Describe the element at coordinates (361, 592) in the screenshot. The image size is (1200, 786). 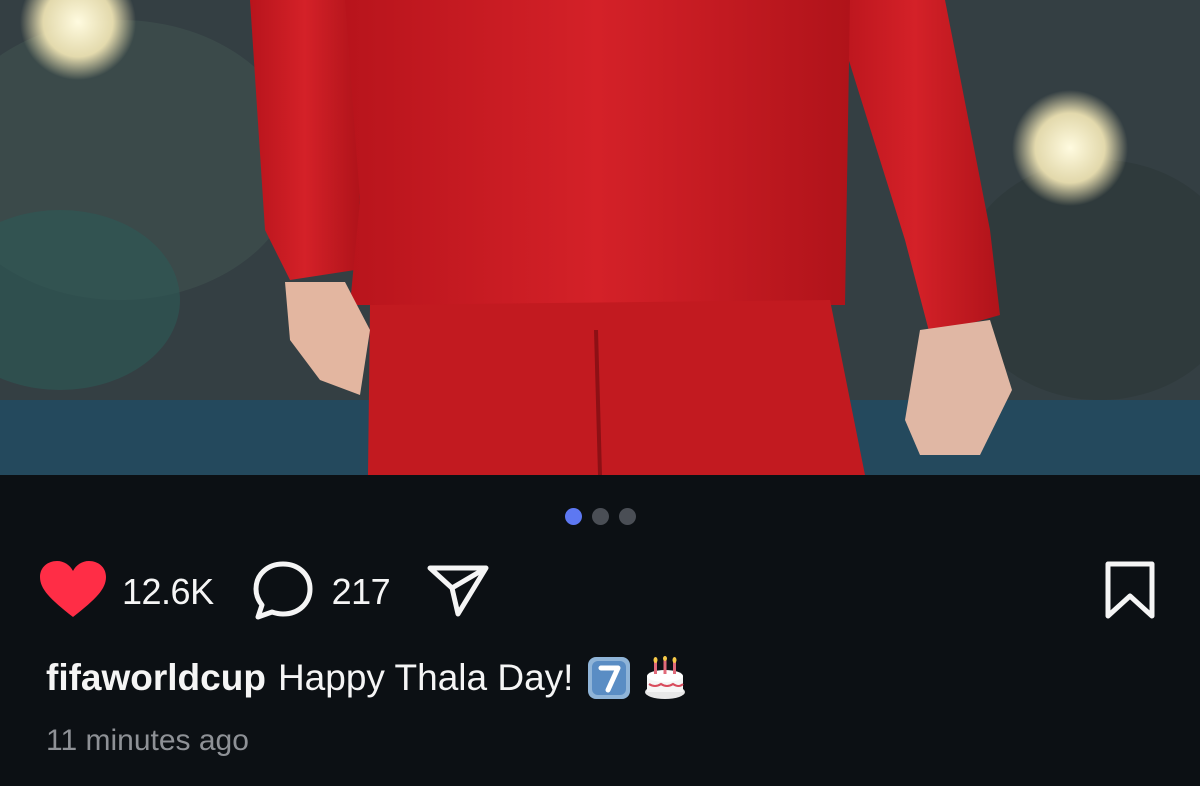
I see `comment-count: 217` at that location.